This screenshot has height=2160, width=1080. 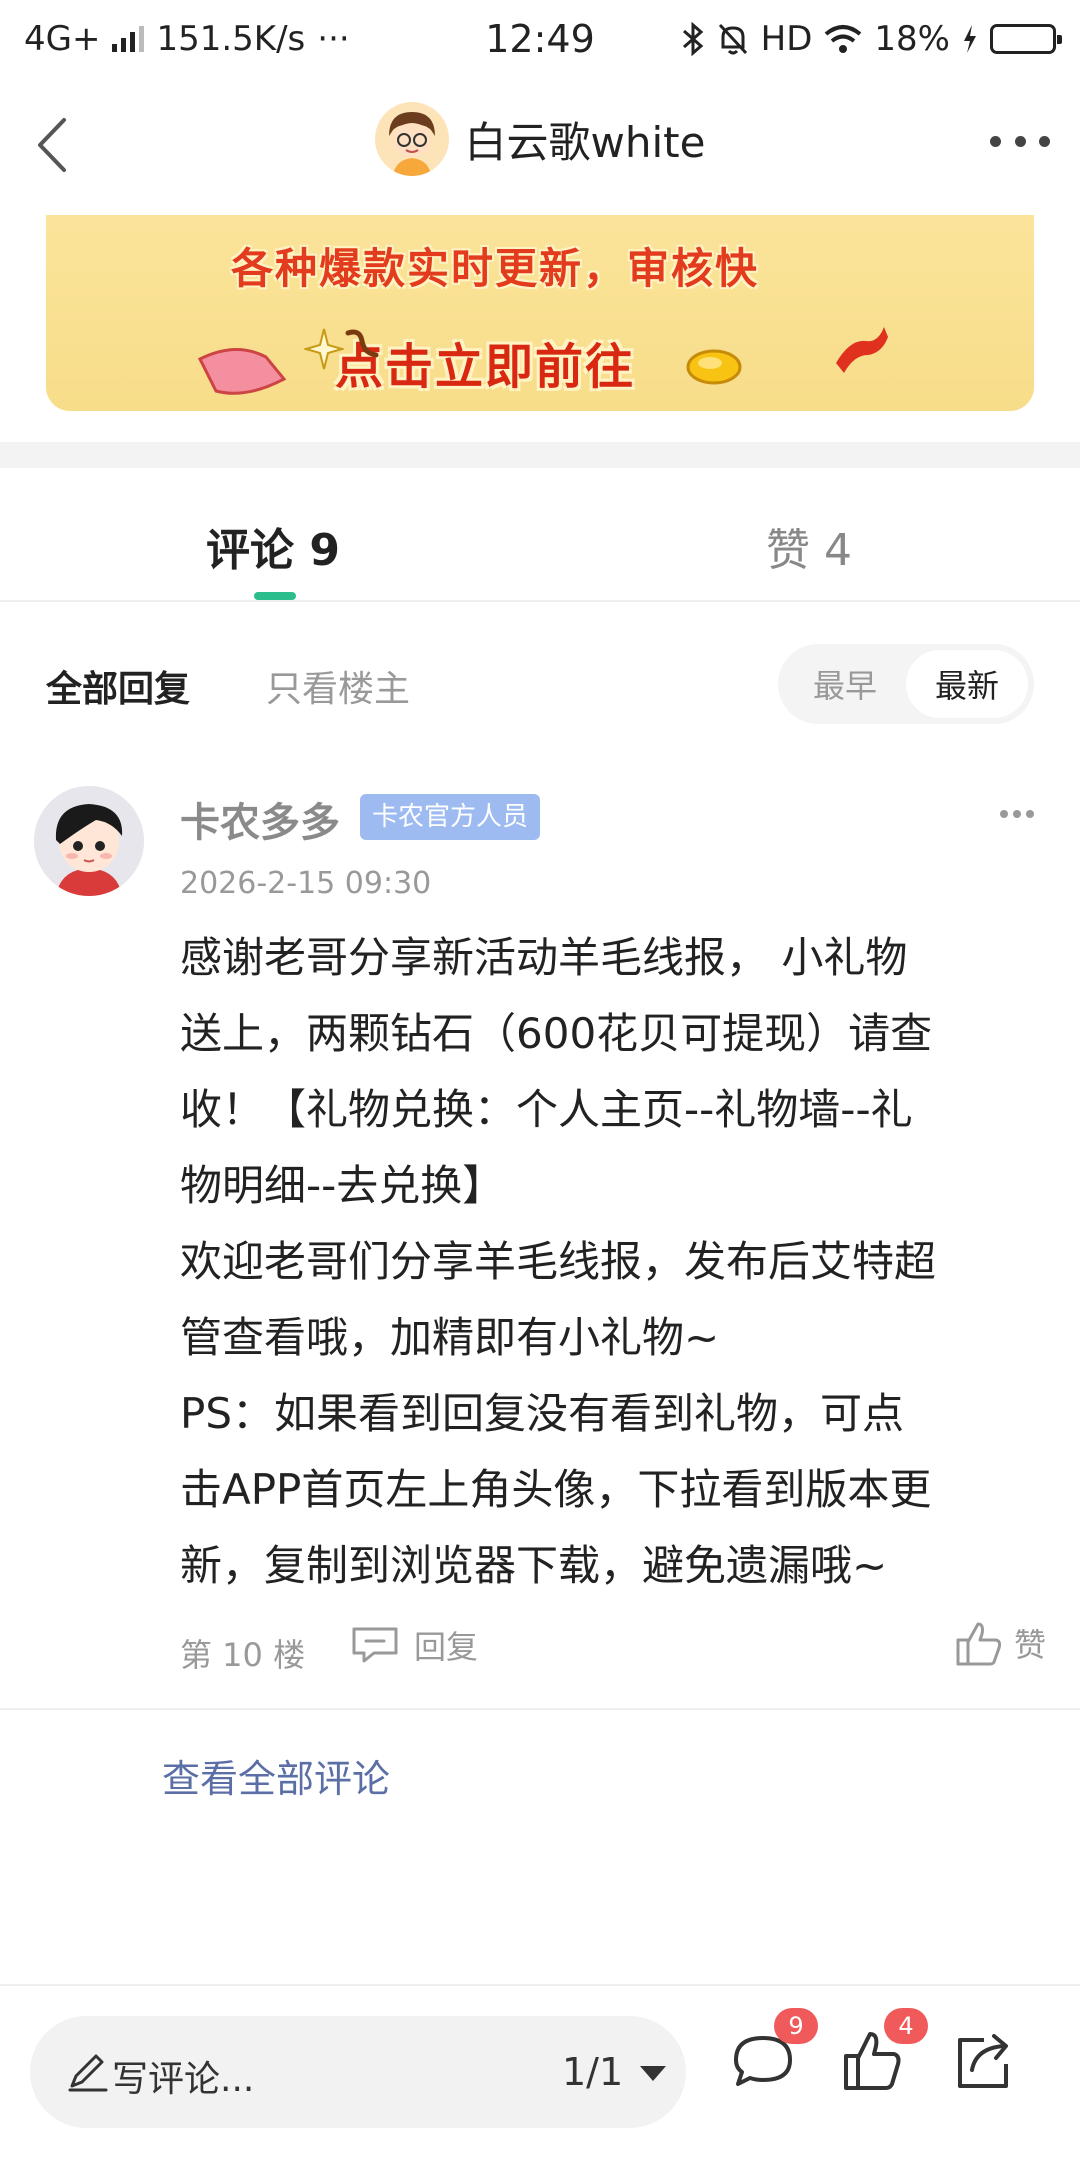 I want to click on charging-icon, so click(x=970, y=39).